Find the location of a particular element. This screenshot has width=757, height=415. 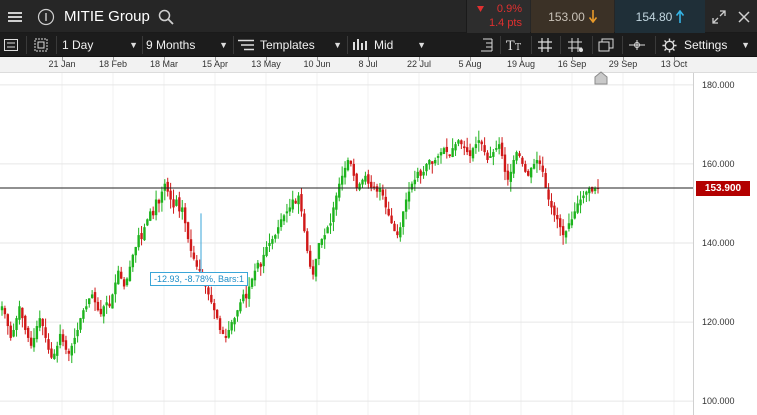

time-marker-icon is located at coordinates (601, 78).